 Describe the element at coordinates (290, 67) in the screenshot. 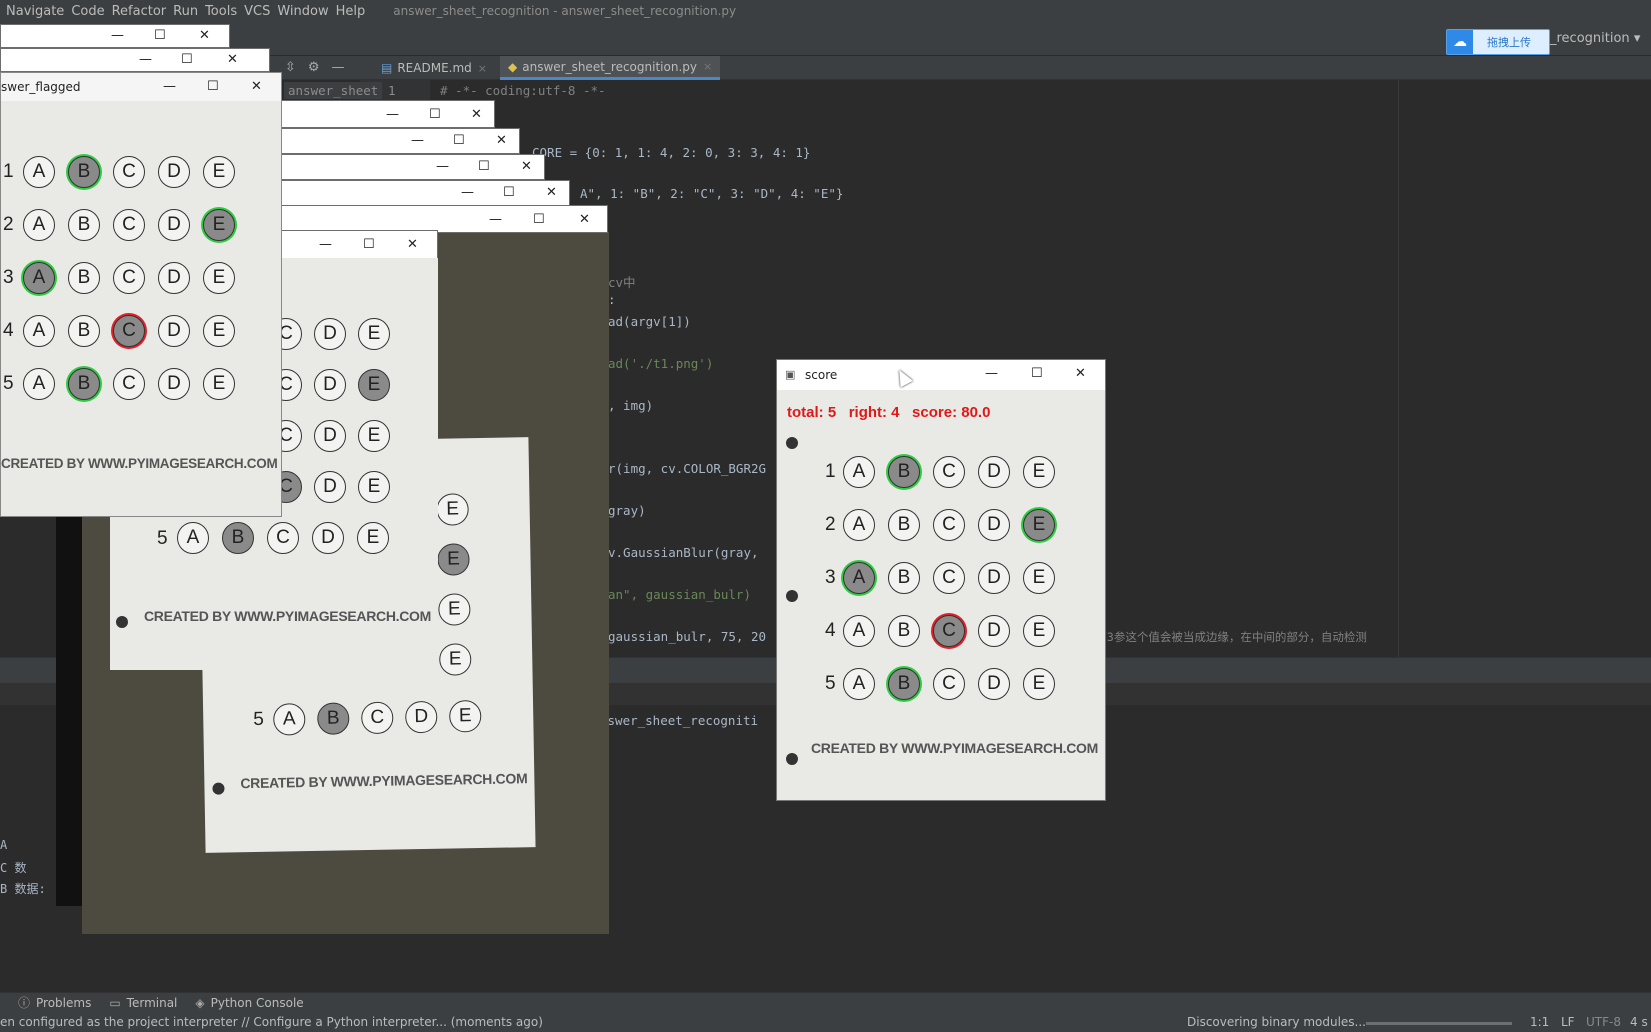

I see `collapse-icon: ⇳` at that location.